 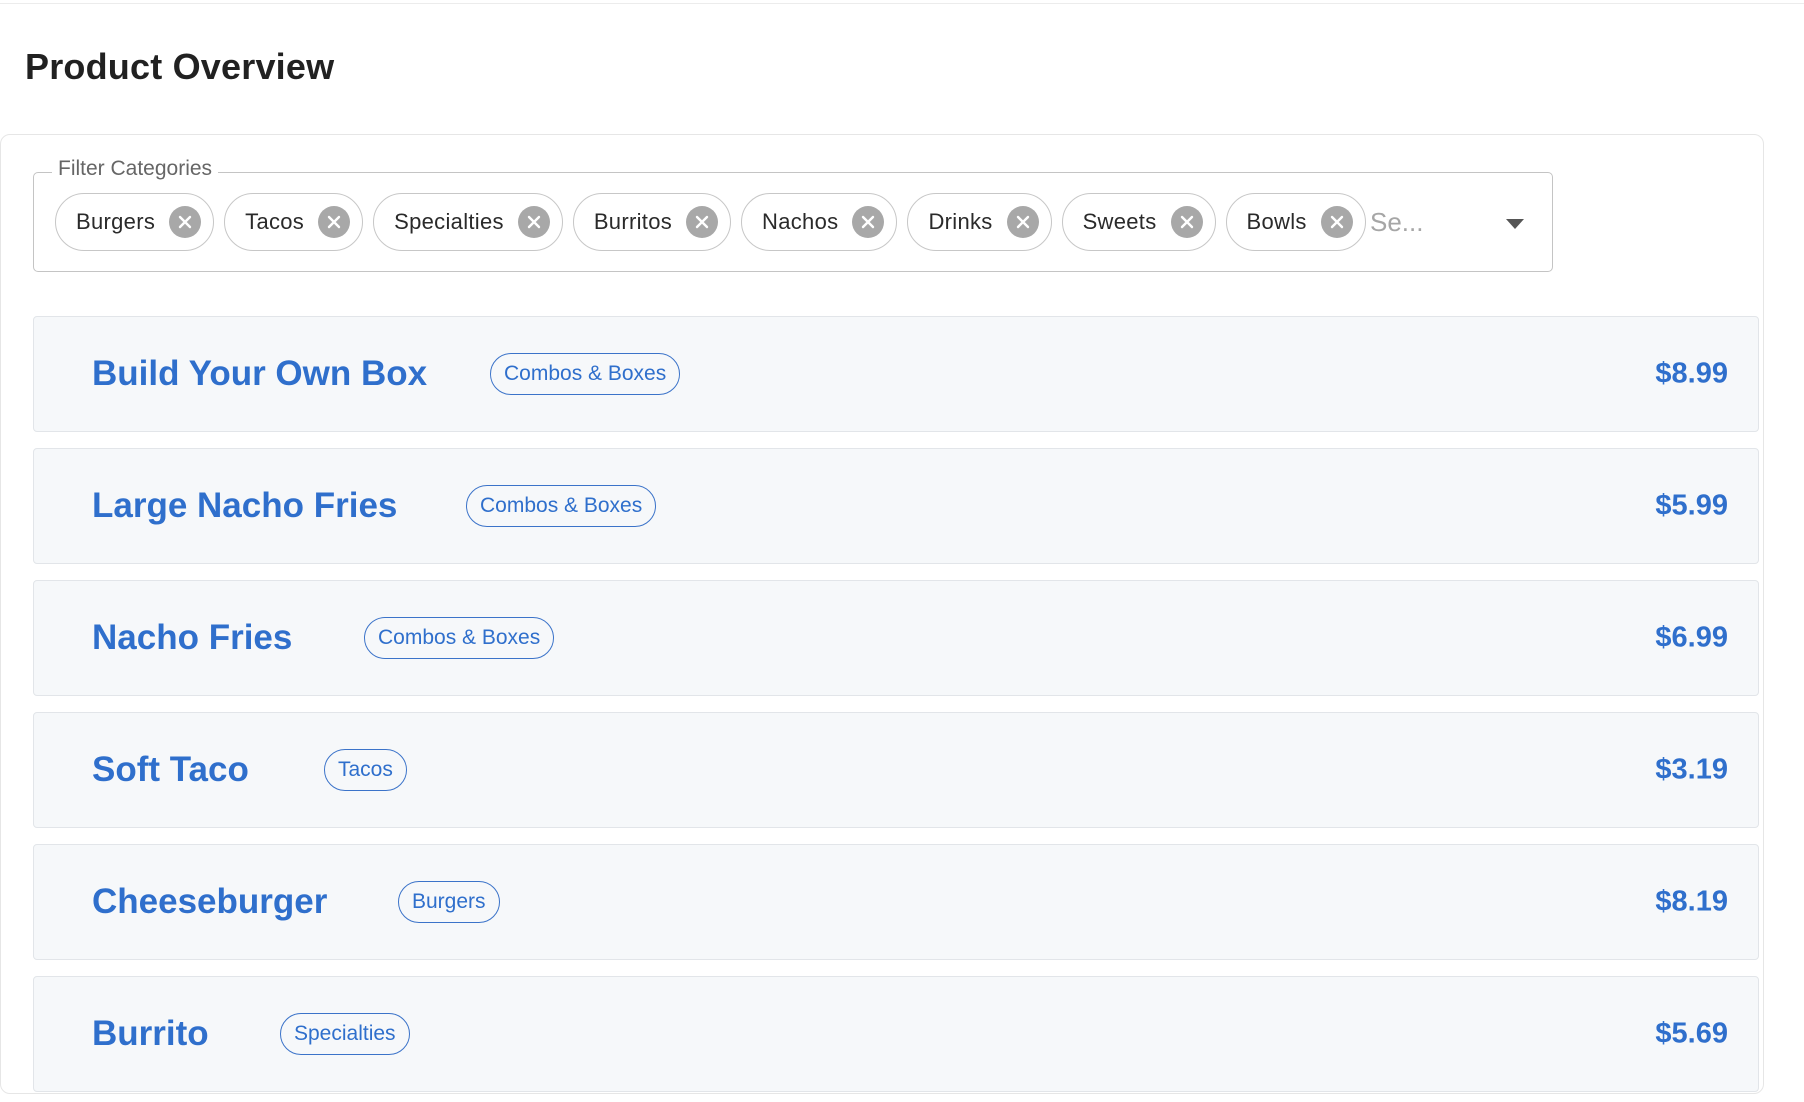 I want to click on chip-drinks: Drinks, so click(x=979, y=222).